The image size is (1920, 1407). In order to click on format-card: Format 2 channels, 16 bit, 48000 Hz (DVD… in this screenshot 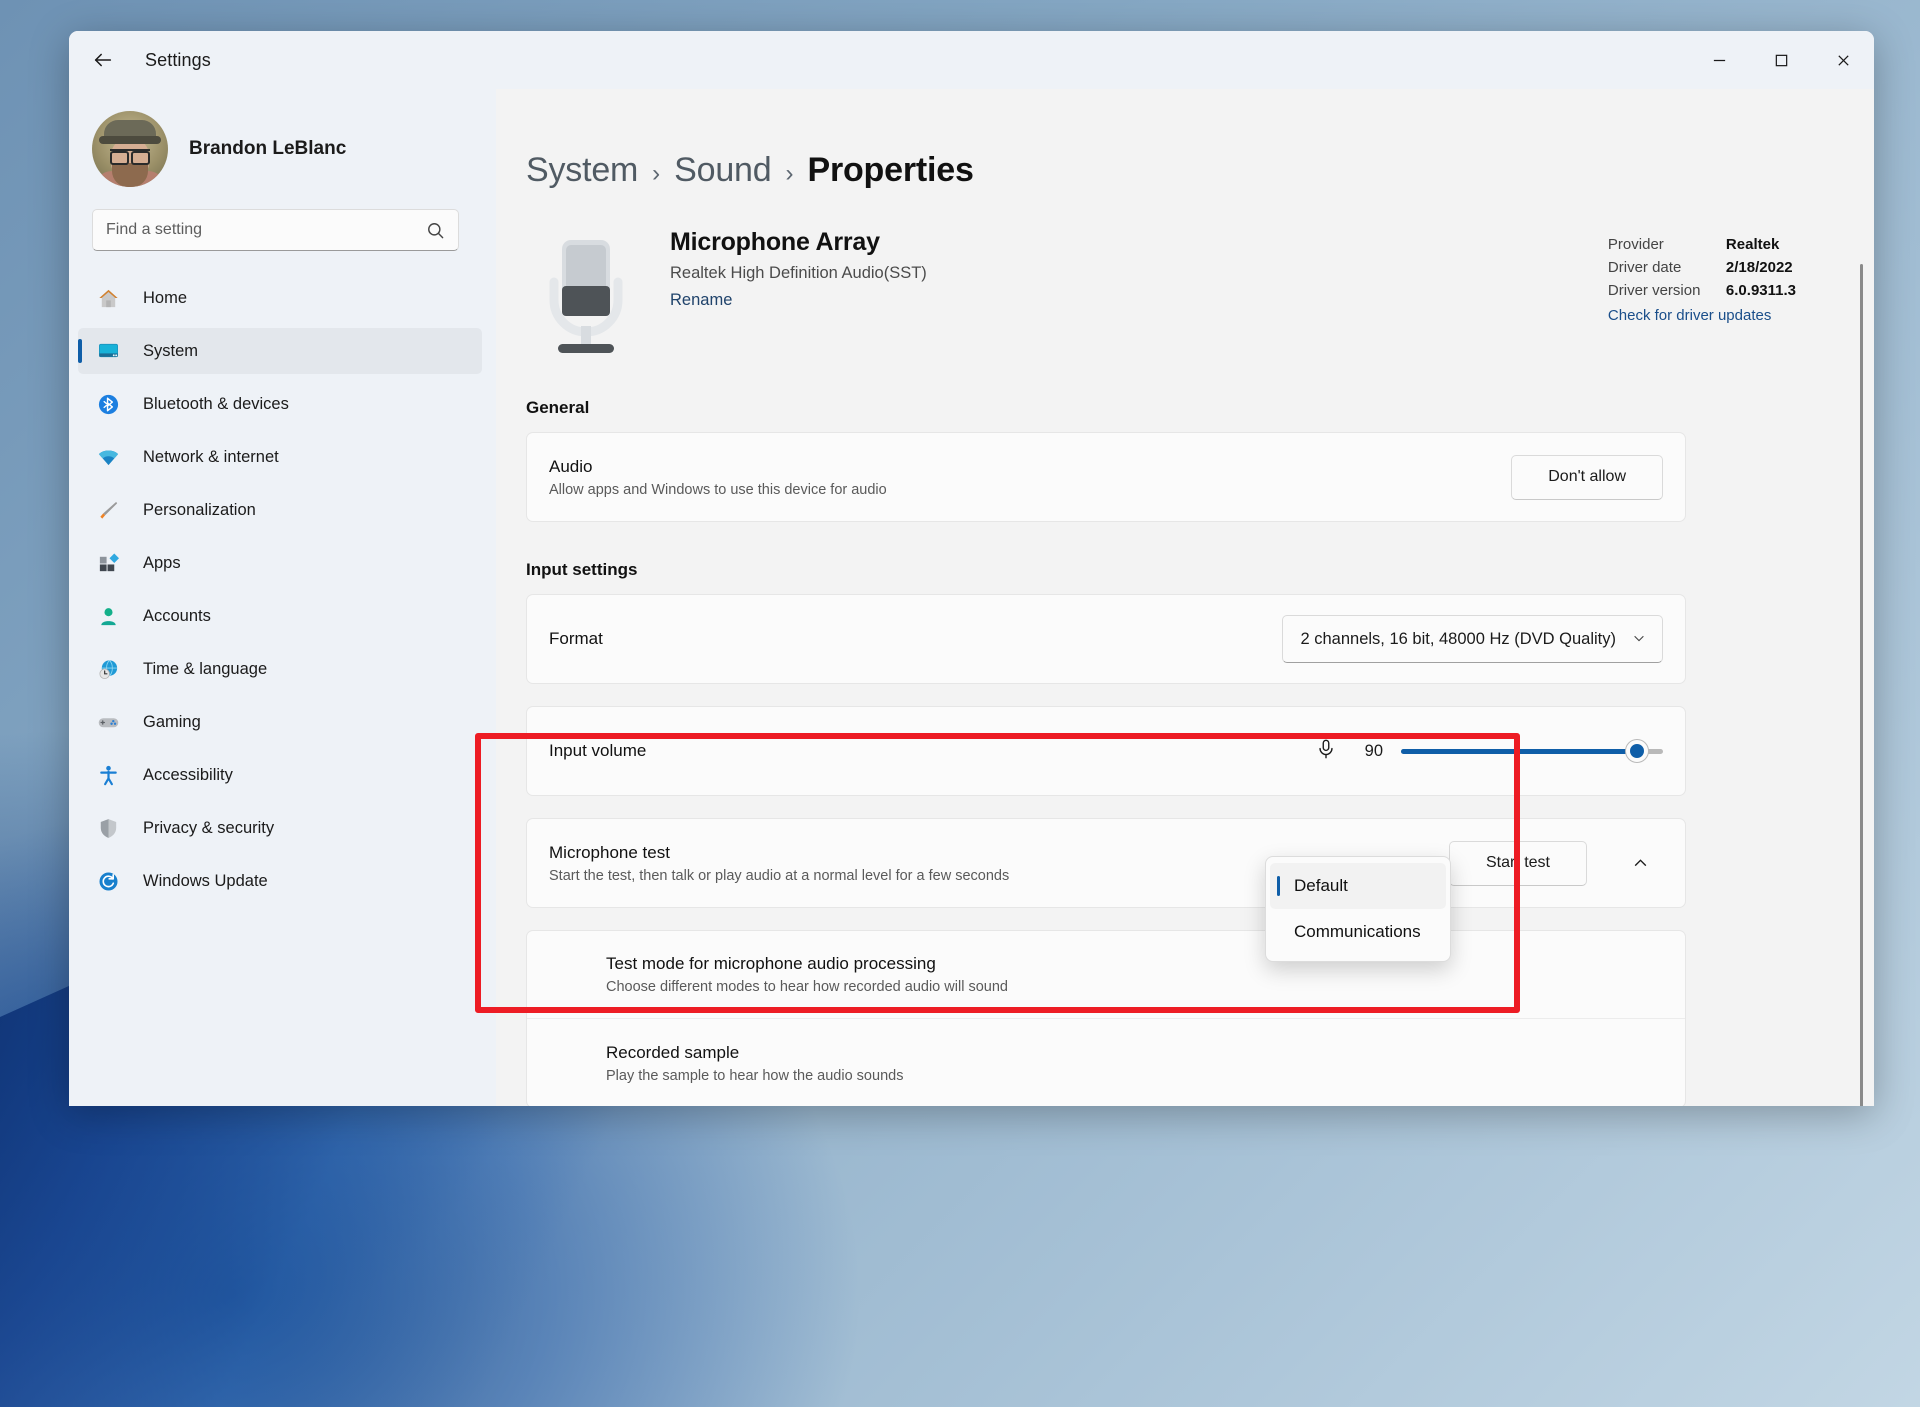, I will do `click(1106, 639)`.